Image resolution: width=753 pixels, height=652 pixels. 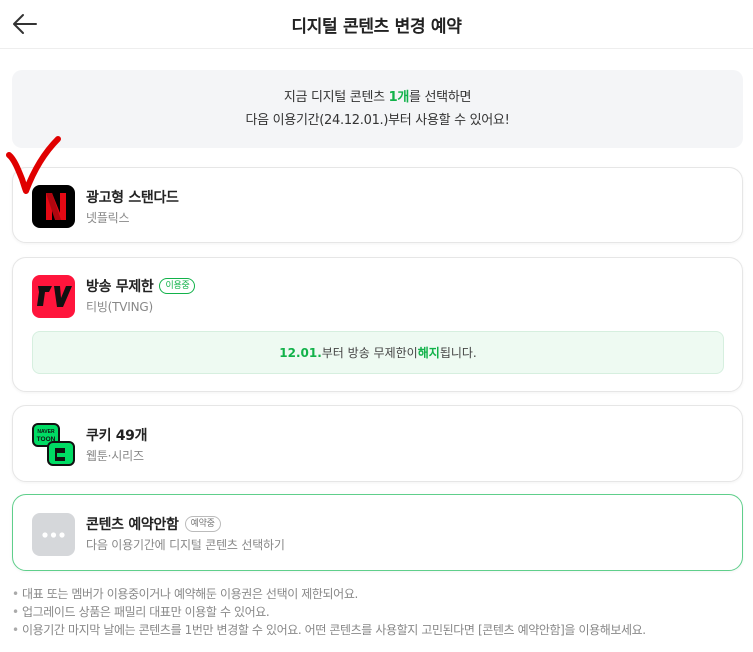 I want to click on content-name: 방송 무제한 이용중, so click(x=141, y=286).